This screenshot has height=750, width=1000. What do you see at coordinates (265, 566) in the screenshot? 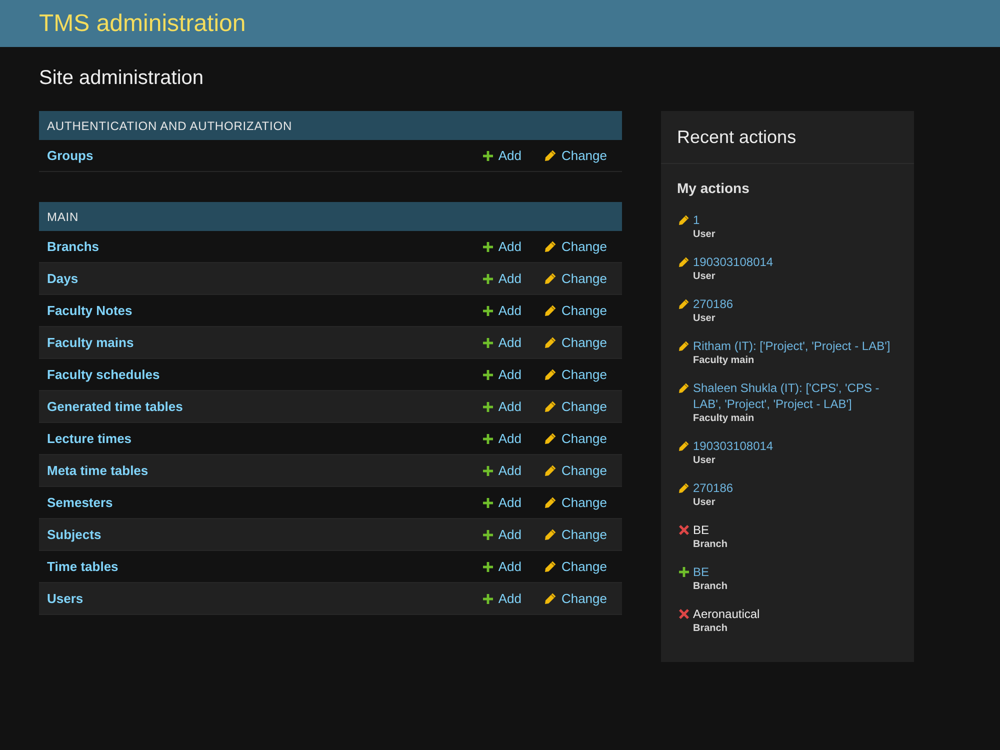
I see `model-link: Time tables` at bounding box center [265, 566].